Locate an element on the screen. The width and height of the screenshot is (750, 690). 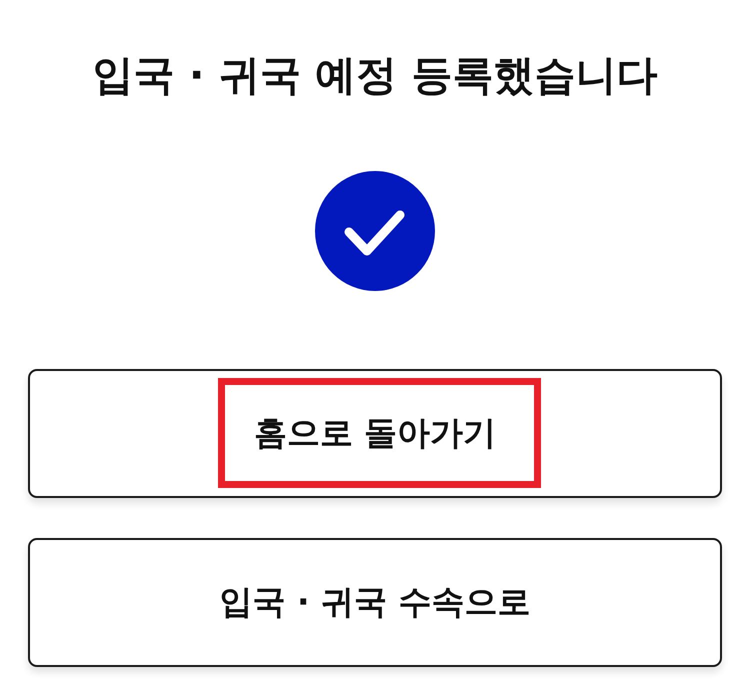
confirmation-title: 입국 · 귀국 예정 등록했습니다 is located at coordinates (375, 75).